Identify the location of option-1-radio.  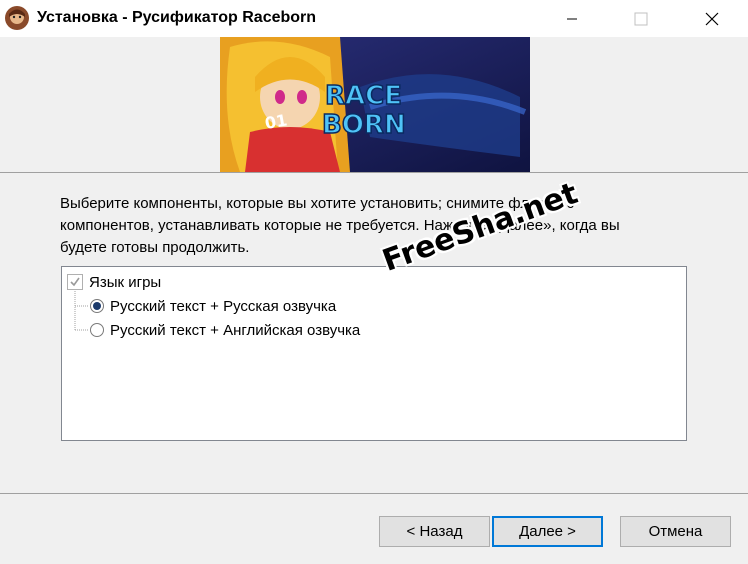
(97, 306).